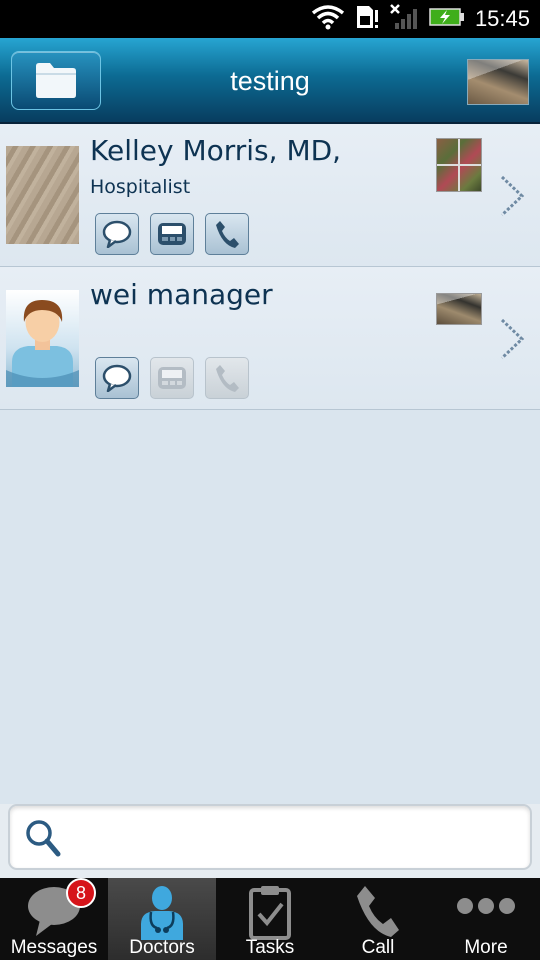  What do you see at coordinates (270, 195) in the screenshot?
I see `list-item: Kelley Morris, MD, Hospitalist` at bounding box center [270, 195].